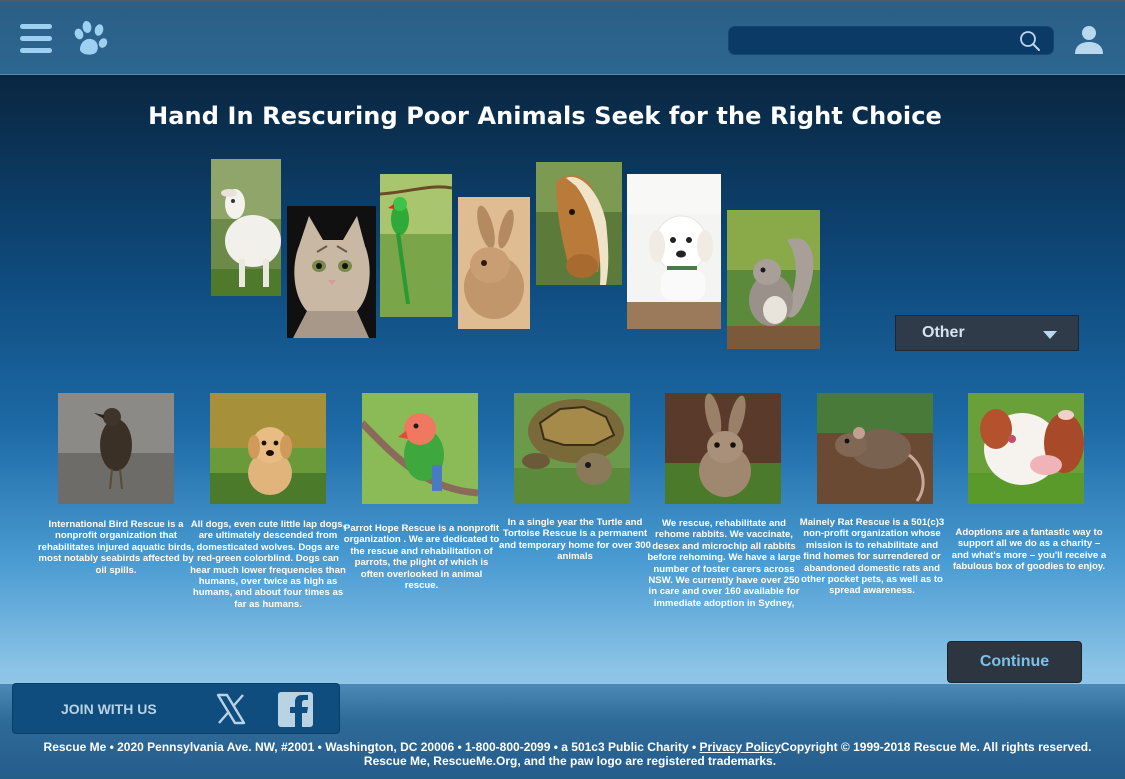 The height and width of the screenshot is (779, 1125). Describe the element at coordinates (176, 708) in the screenshot. I see `join-with-us-box: JOIN WITH US` at that location.